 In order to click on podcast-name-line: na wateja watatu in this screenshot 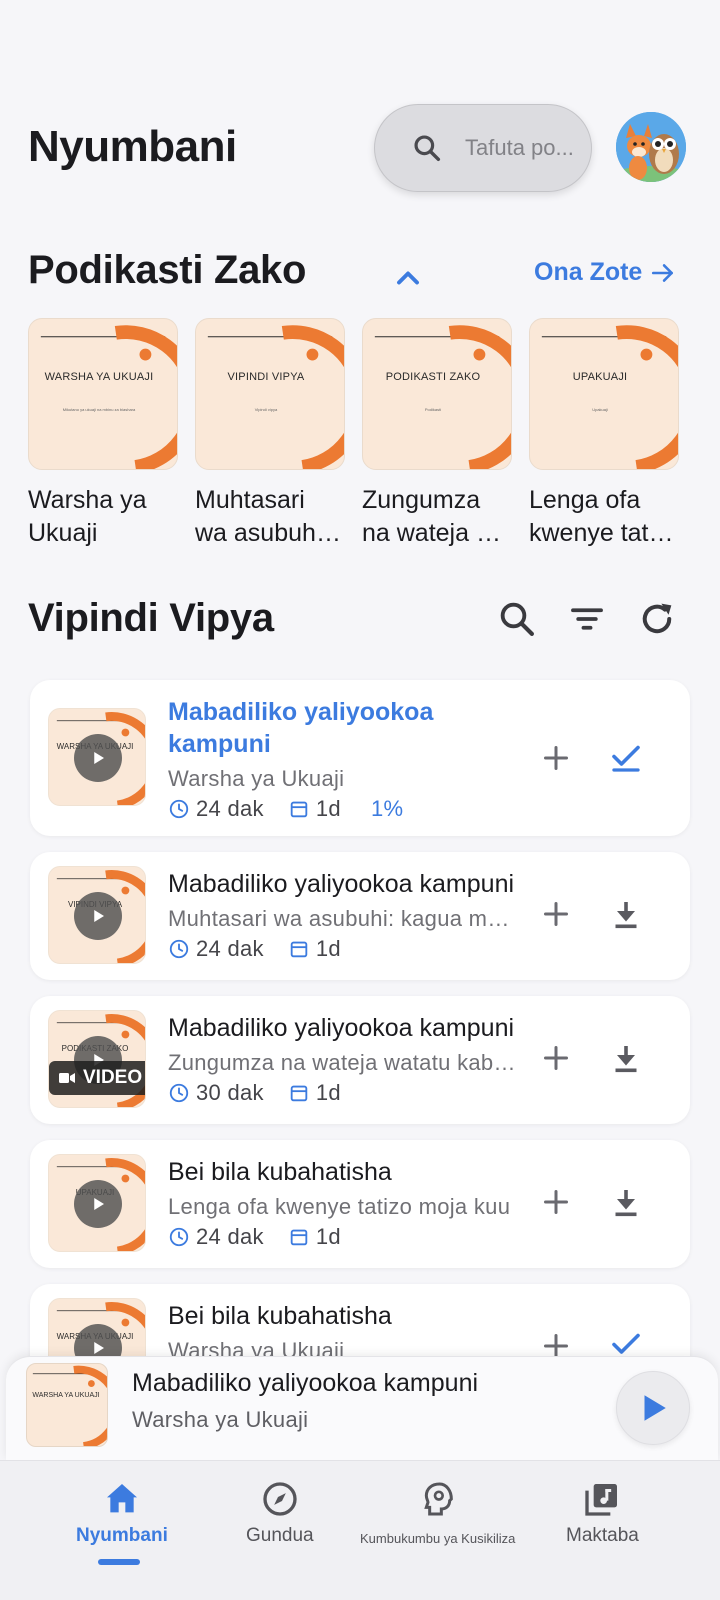, I will do `click(437, 533)`.